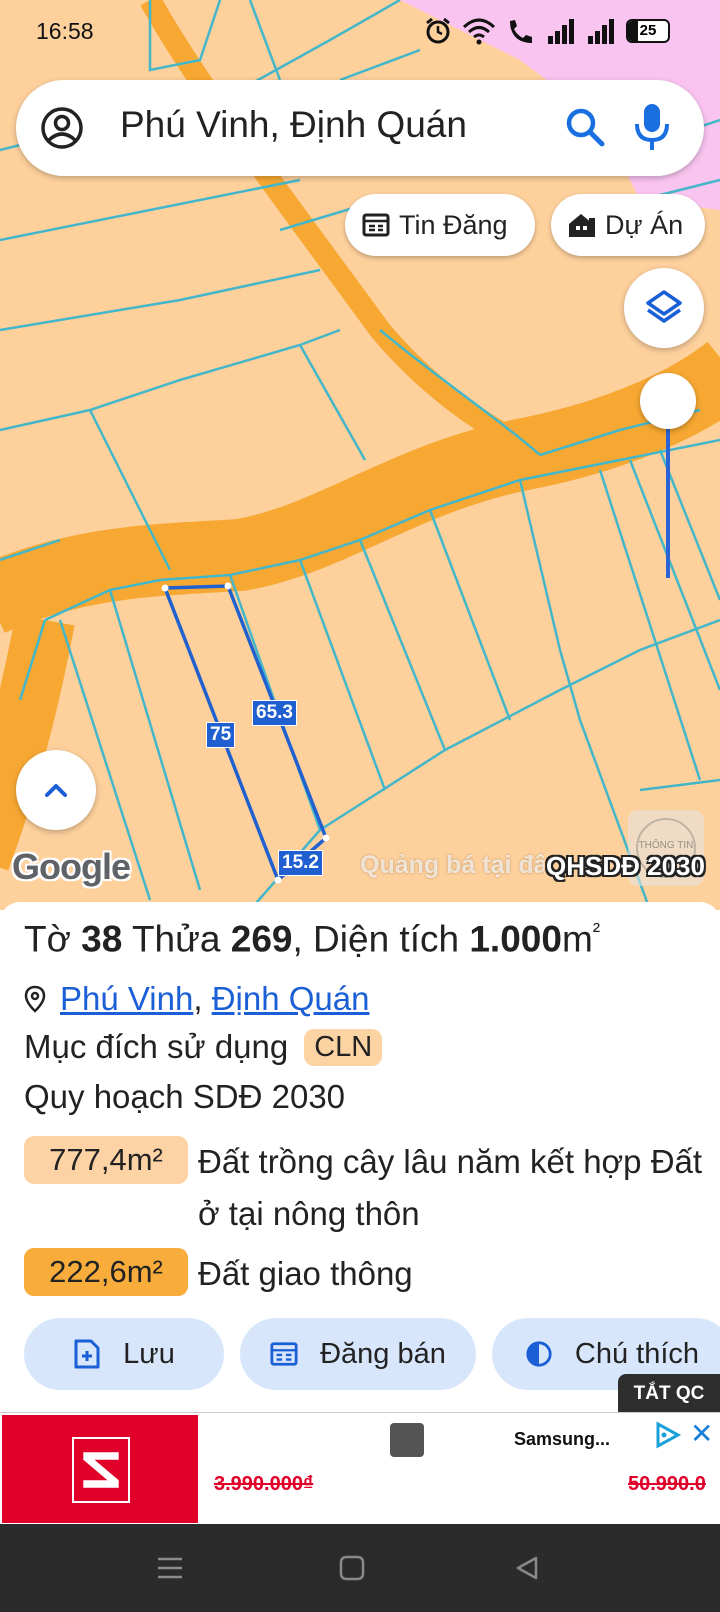  I want to click on tin-dang-label: Tin Đăng, so click(453, 224).